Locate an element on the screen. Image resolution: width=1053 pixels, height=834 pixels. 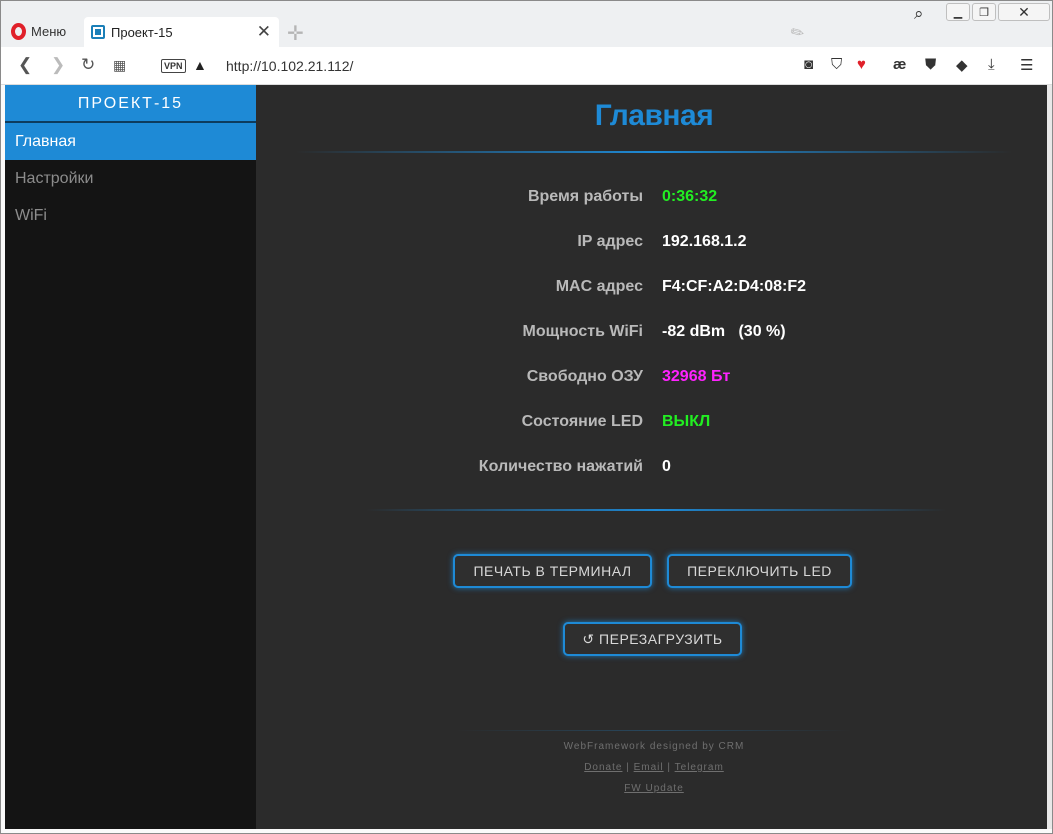
donate-link: Donate is located at coordinates (603, 767).